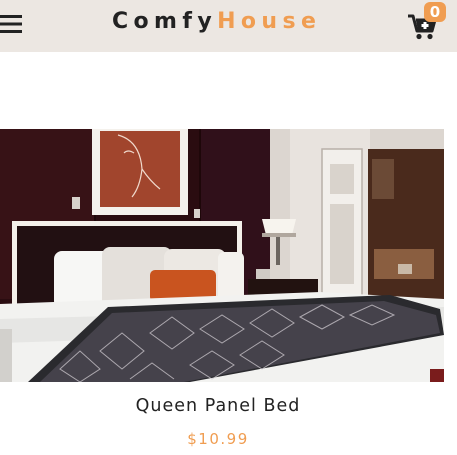 The width and height of the screenshot is (457, 455). What do you see at coordinates (12, 24) in the screenshot?
I see `hamburger-menu-icon` at bounding box center [12, 24].